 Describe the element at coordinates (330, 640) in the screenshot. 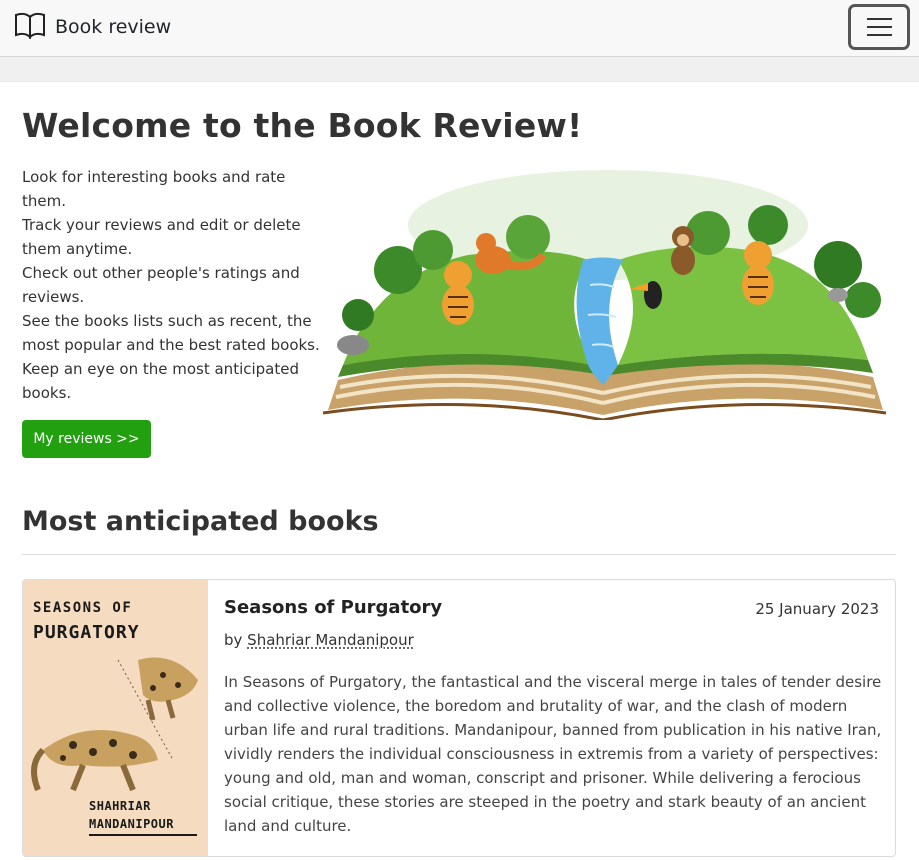

I see `book-author-link: Shahriar Mandanipour` at that location.